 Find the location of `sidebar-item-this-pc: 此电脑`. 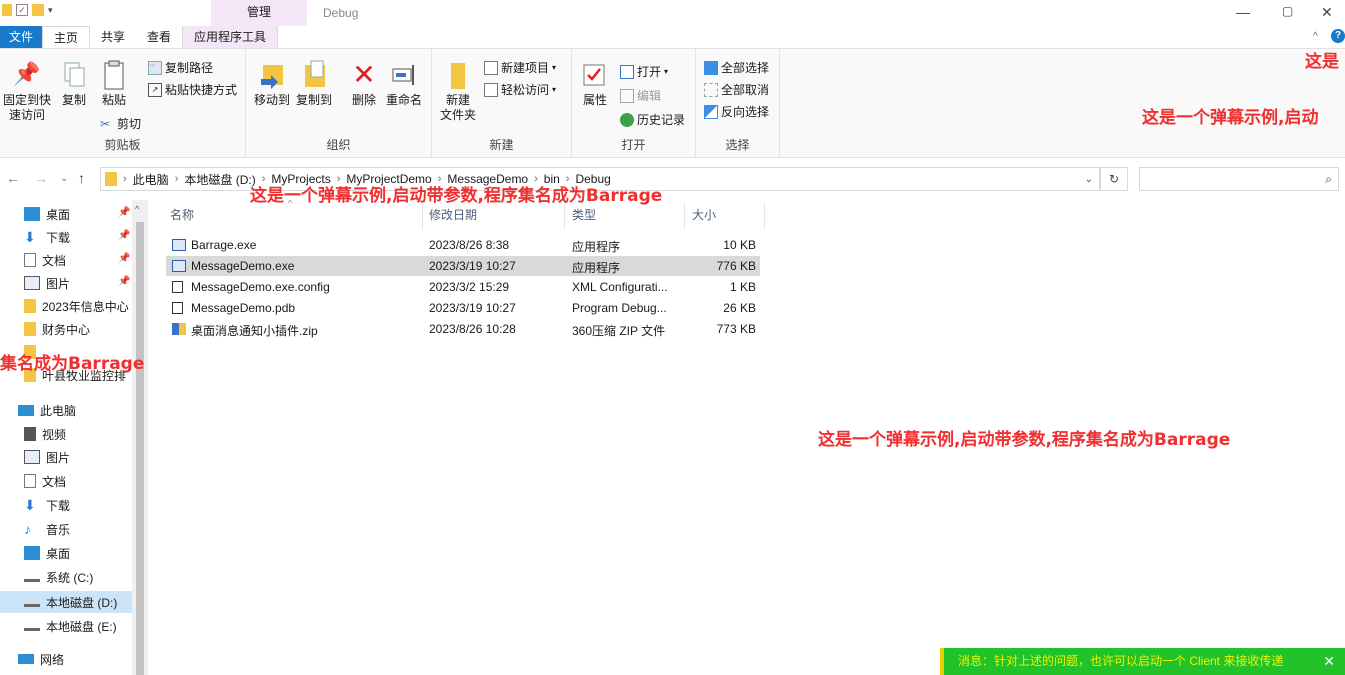

sidebar-item-this-pc: 此电脑 is located at coordinates (73, 410).